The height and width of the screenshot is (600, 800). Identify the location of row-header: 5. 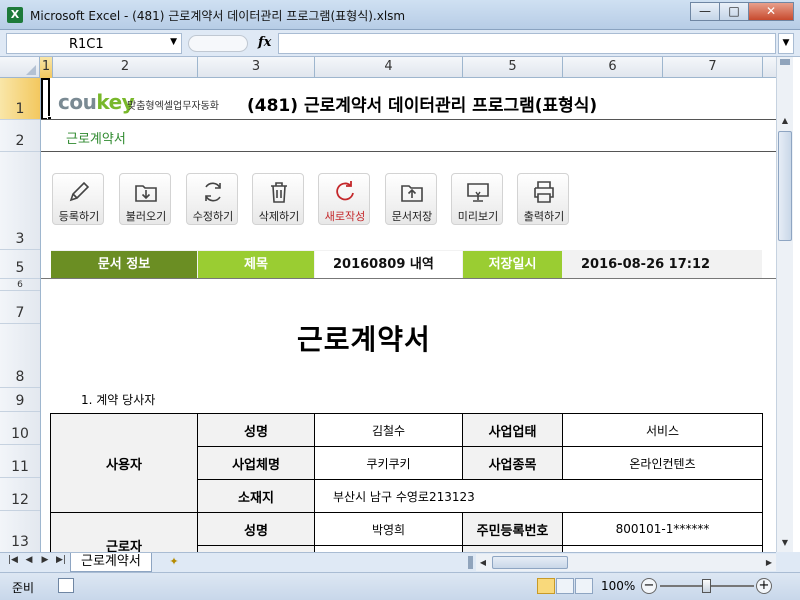
(20, 264).